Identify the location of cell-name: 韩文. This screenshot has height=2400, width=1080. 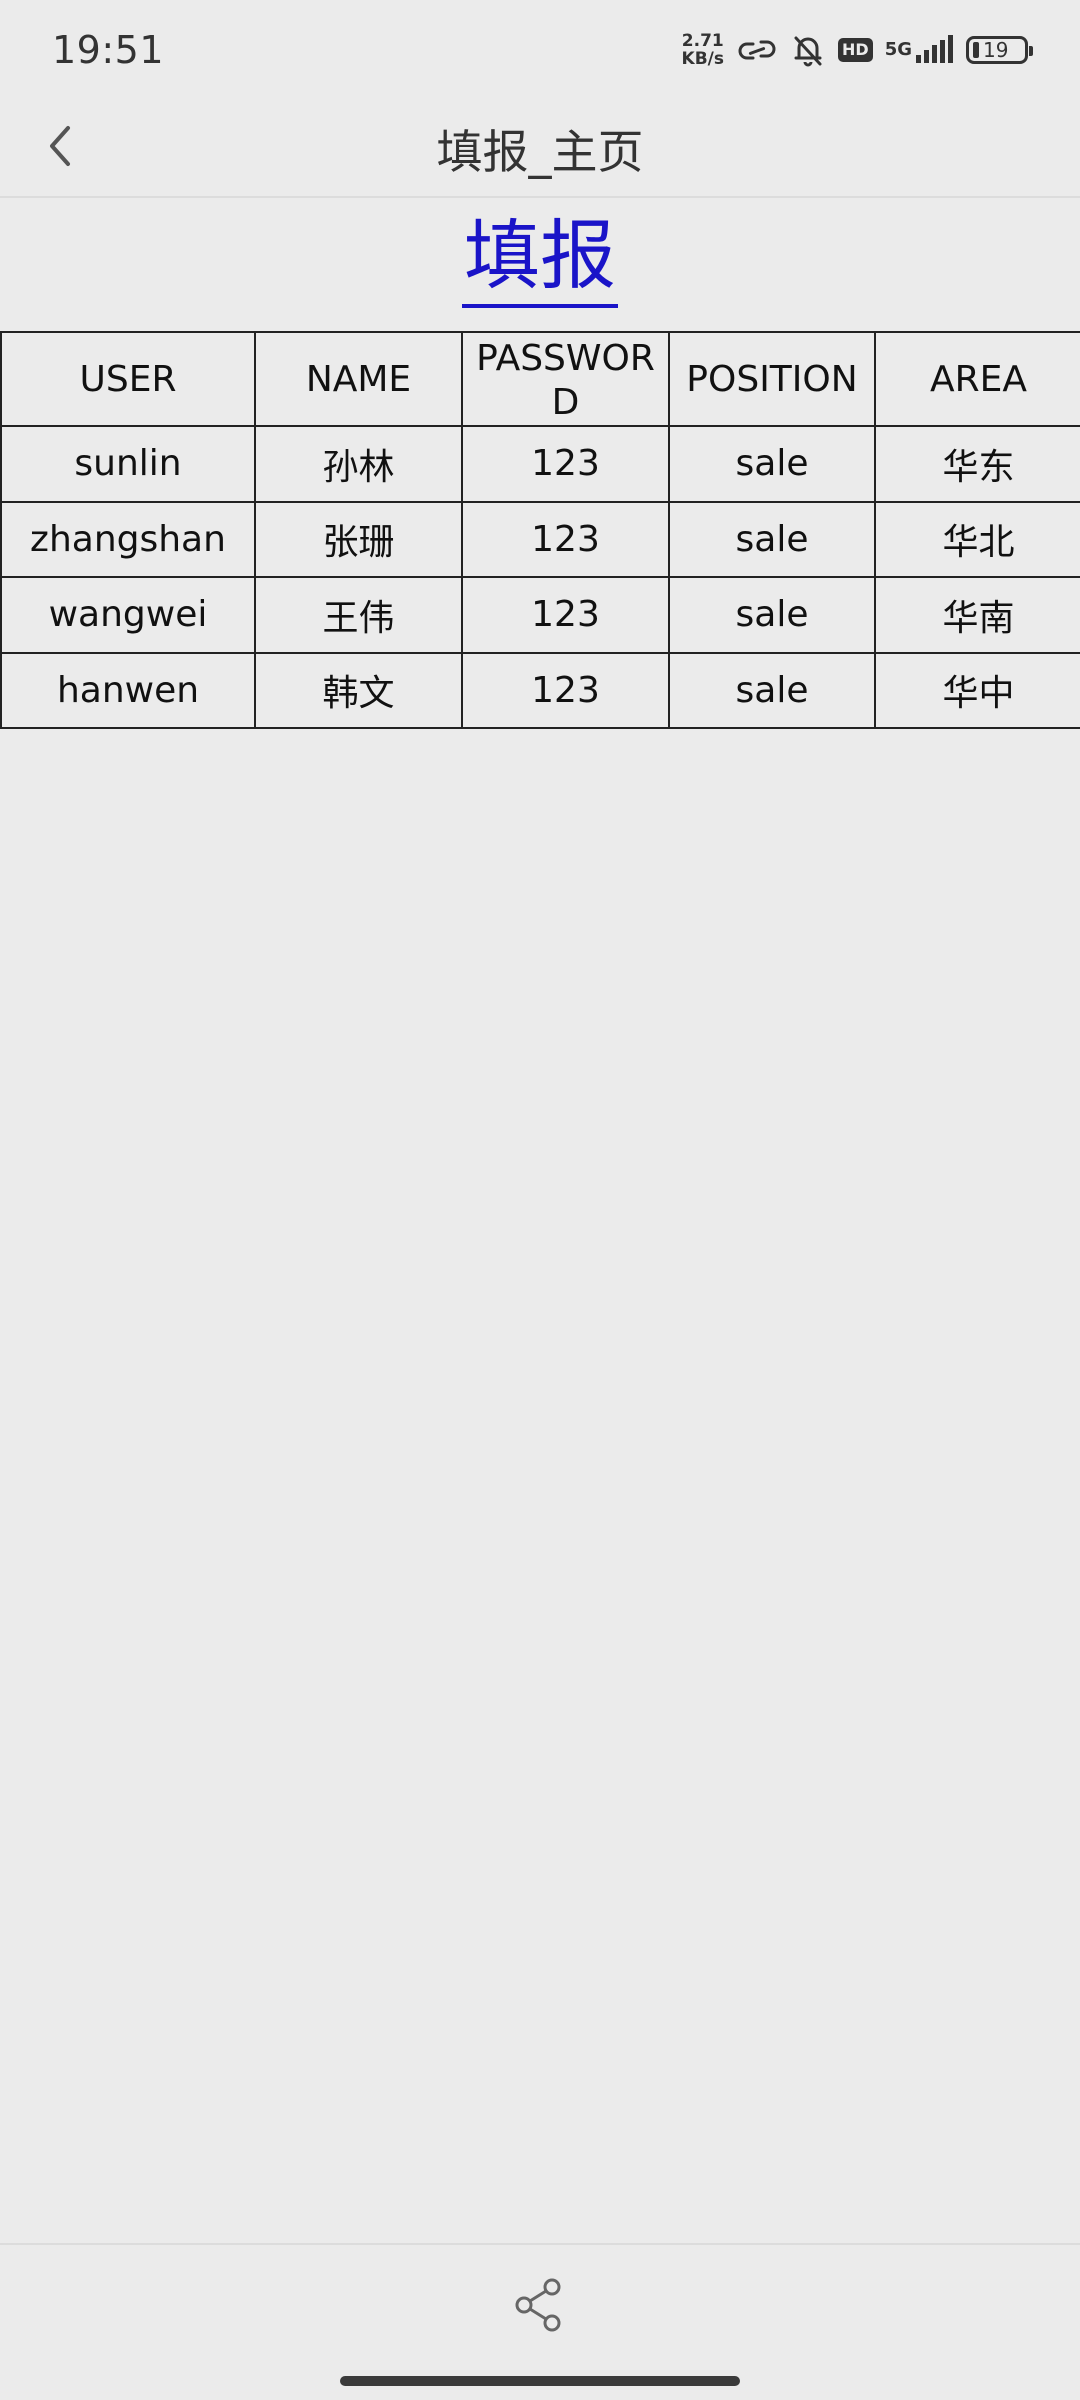
(358, 690).